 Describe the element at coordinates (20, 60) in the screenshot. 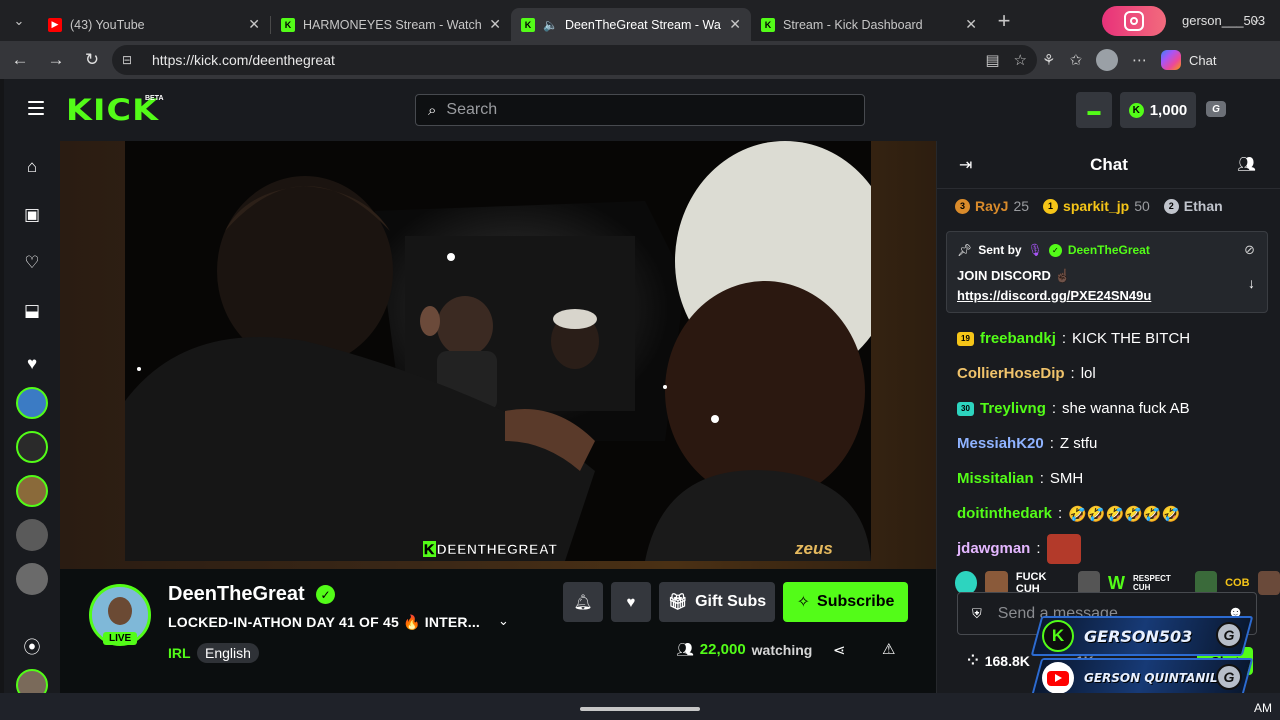

I see `back-button: ←` at that location.